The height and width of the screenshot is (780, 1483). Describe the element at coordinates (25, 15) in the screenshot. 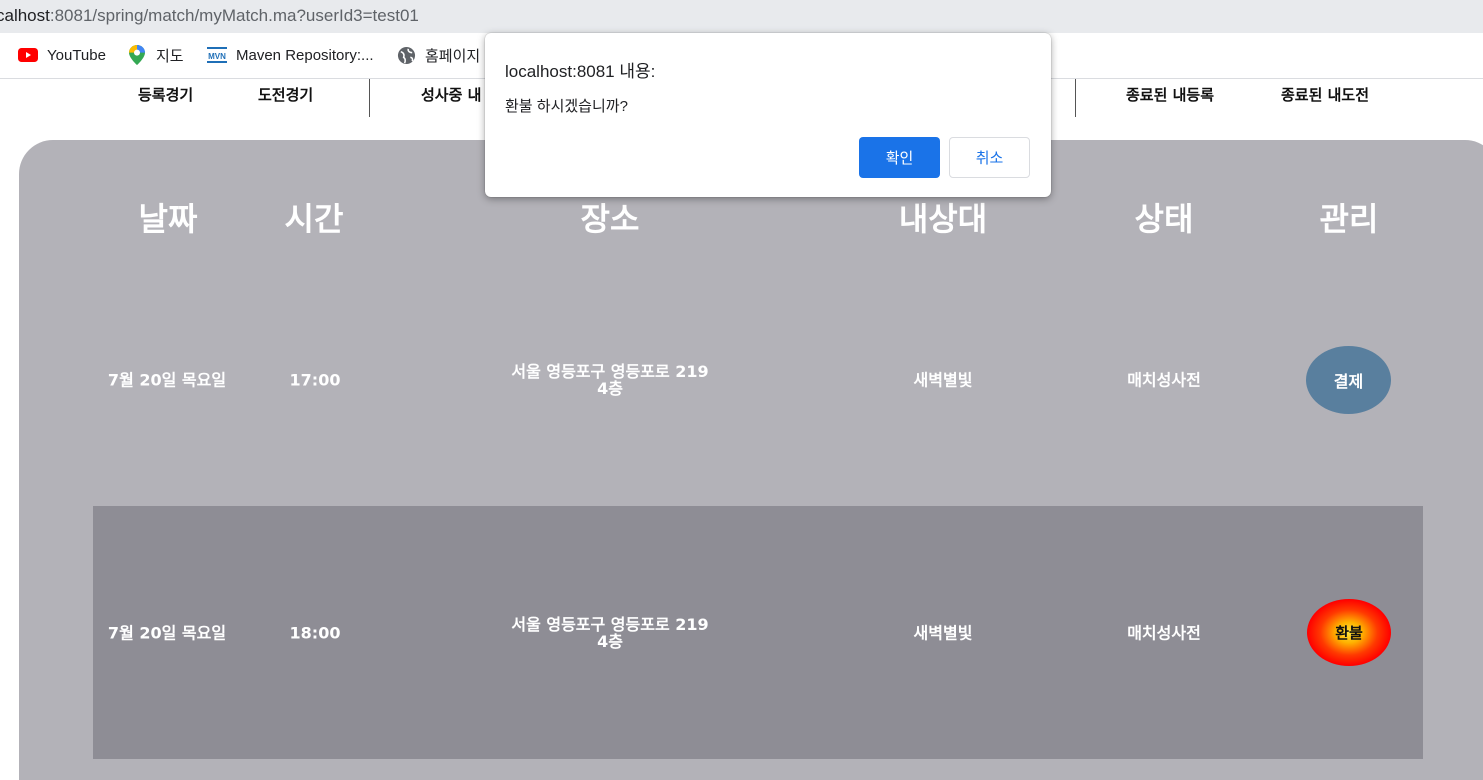

I see `url-host: calhost` at that location.